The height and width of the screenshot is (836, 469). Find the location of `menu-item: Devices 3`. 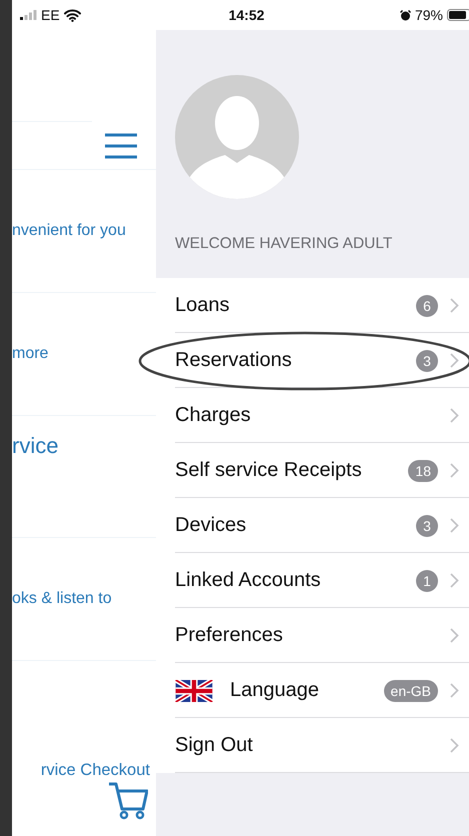

menu-item: Devices 3 is located at coordinates (312, 525).